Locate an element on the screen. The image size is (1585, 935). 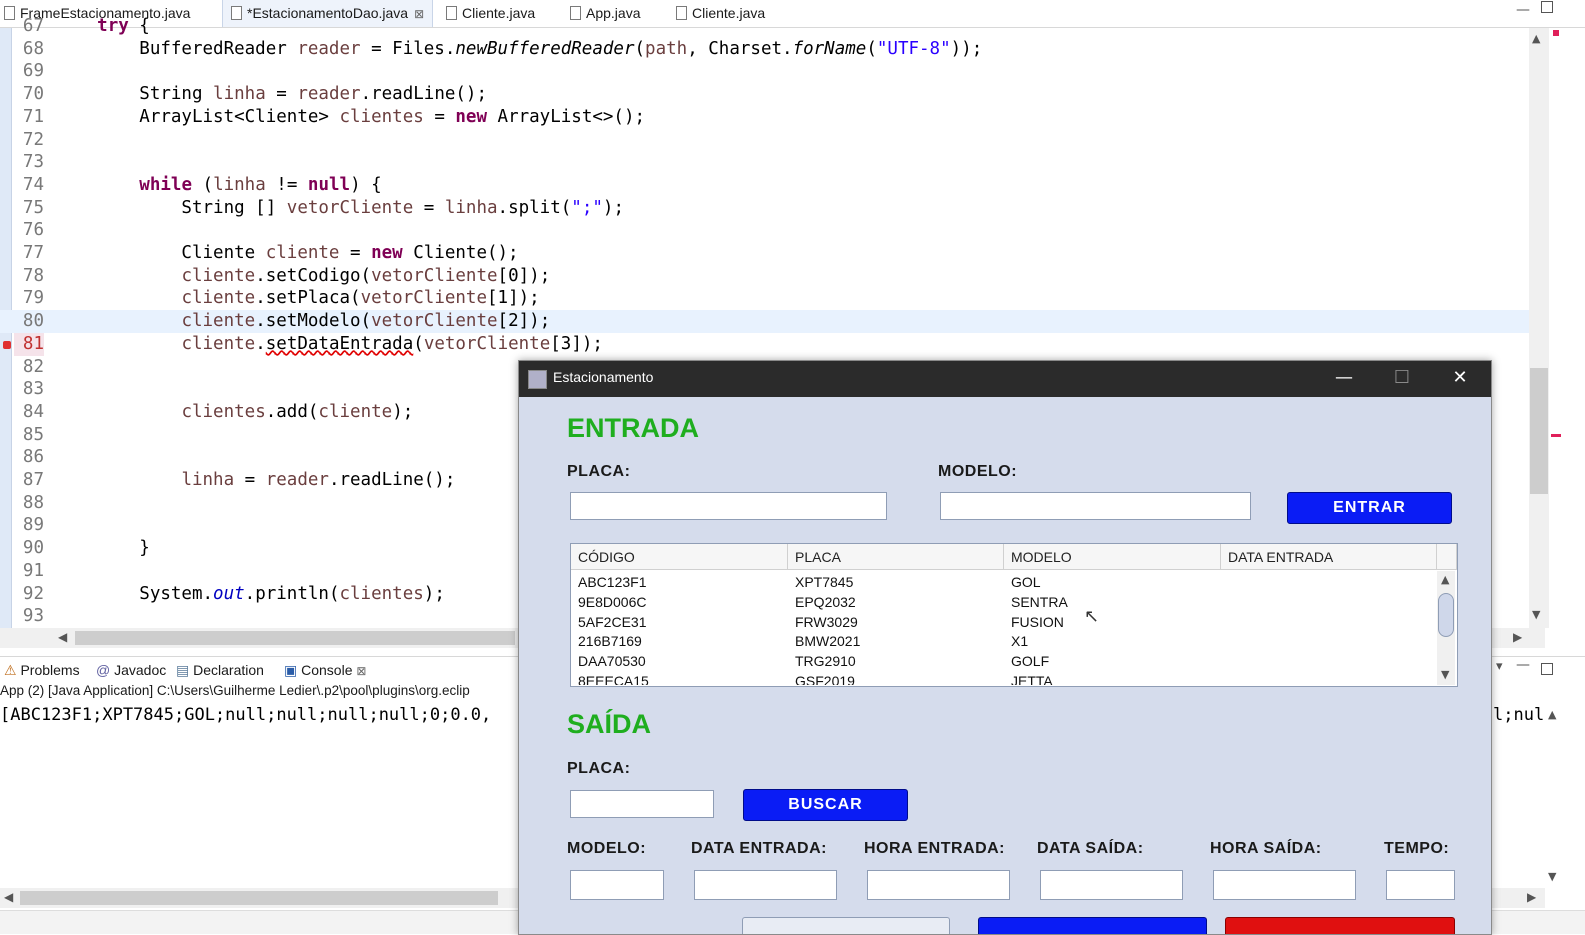
table-cell: ABC123F1 is located at coordinates (612, 582).